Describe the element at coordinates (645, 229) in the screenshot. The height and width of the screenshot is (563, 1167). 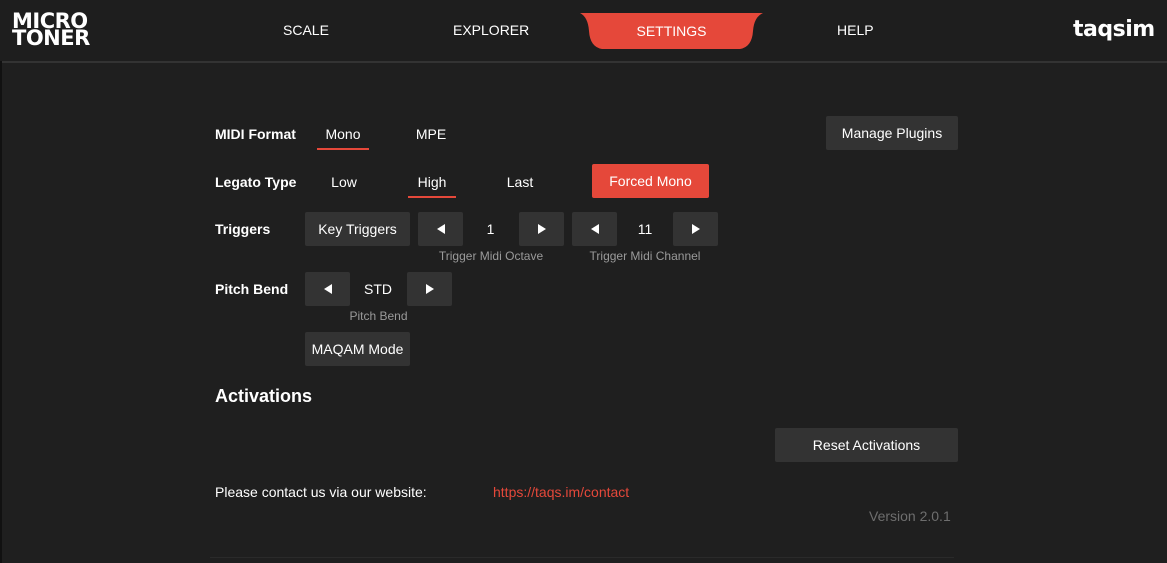
I see `channel-value: 11` at that location.